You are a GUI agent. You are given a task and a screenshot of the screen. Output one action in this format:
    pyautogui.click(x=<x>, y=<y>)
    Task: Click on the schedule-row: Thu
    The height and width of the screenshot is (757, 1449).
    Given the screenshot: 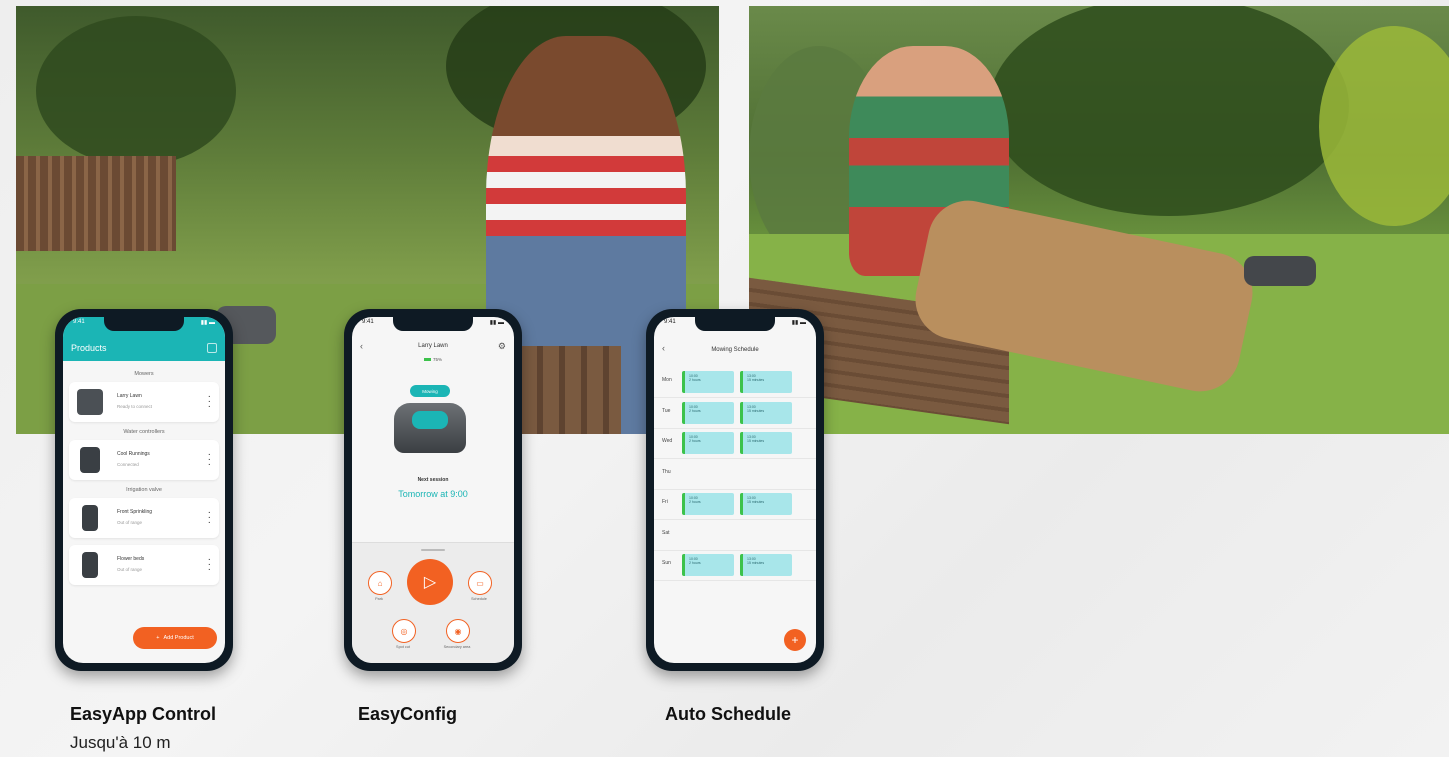 What is the action you would take?
    pyautogui.click(x=735, y=474)
    